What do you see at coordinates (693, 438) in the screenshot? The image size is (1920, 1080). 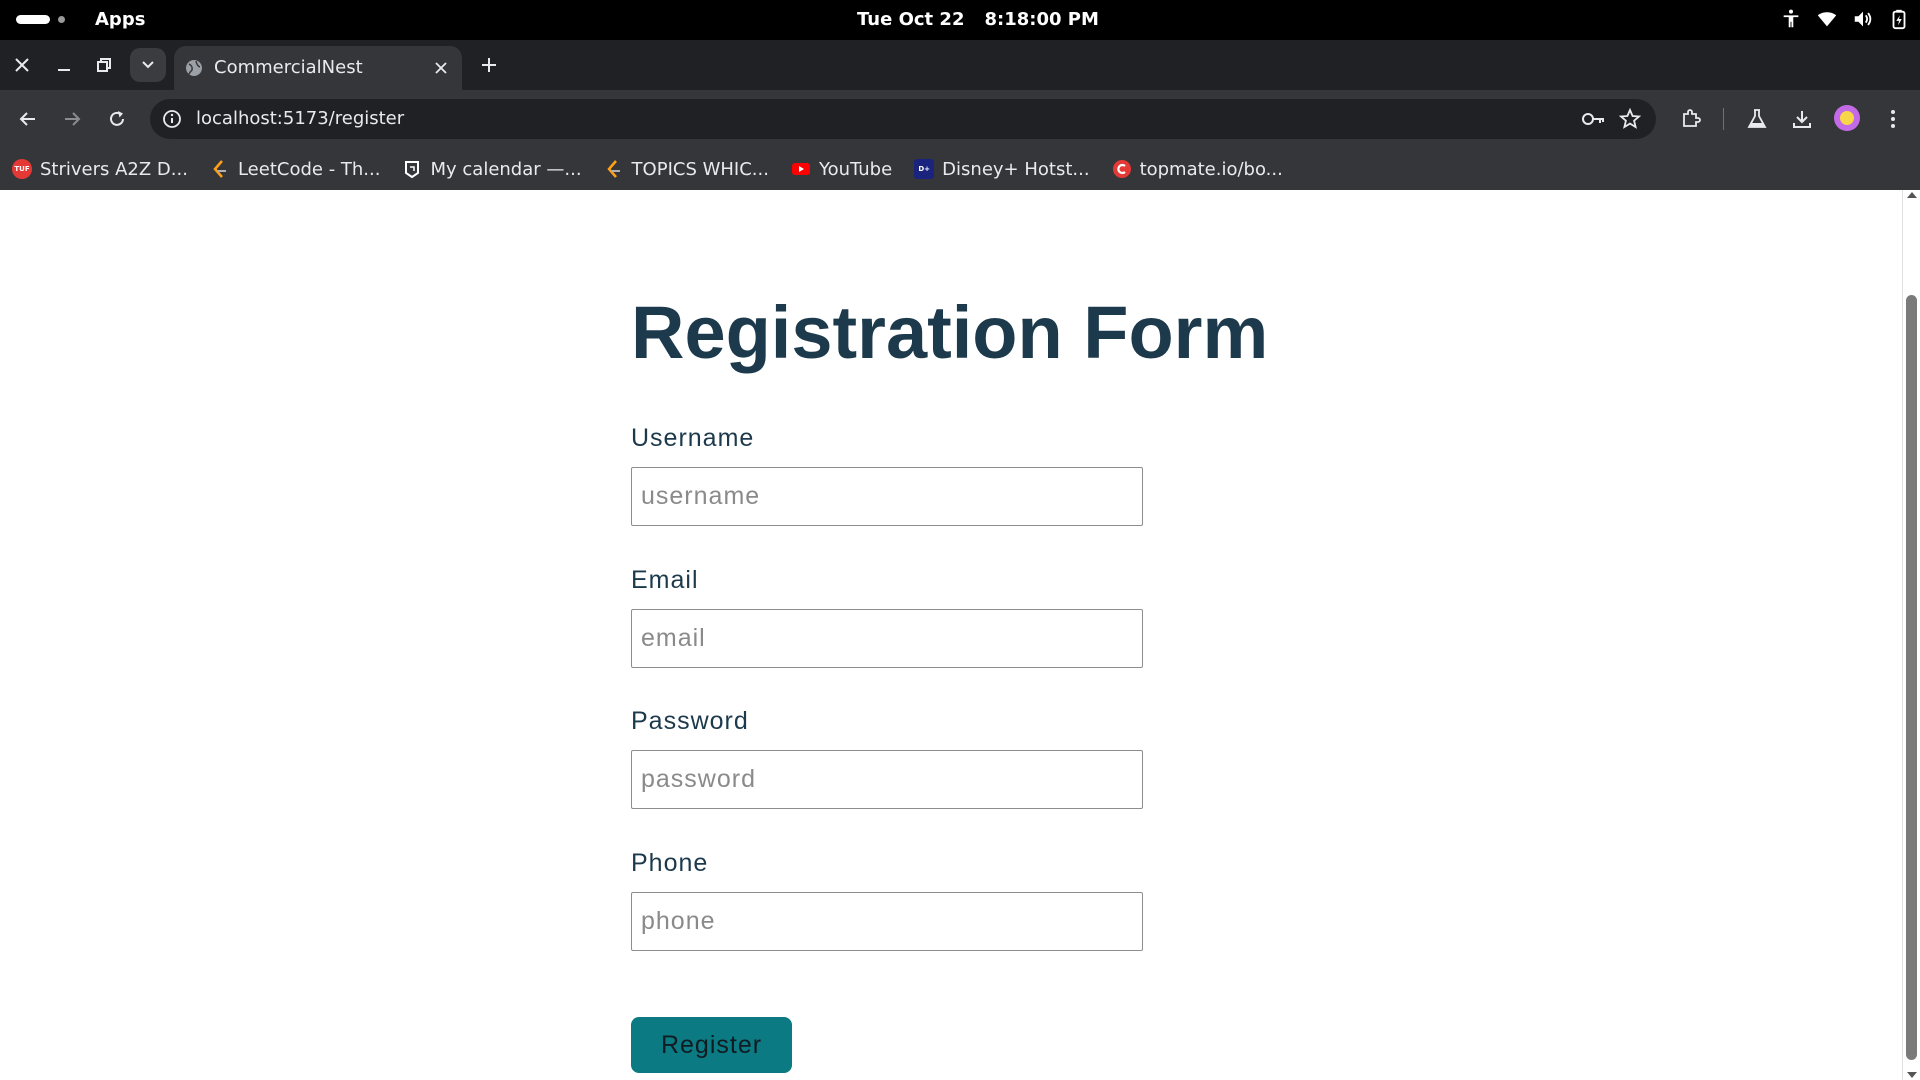 I see `username-label: Username` at bounding box center [693, 438].